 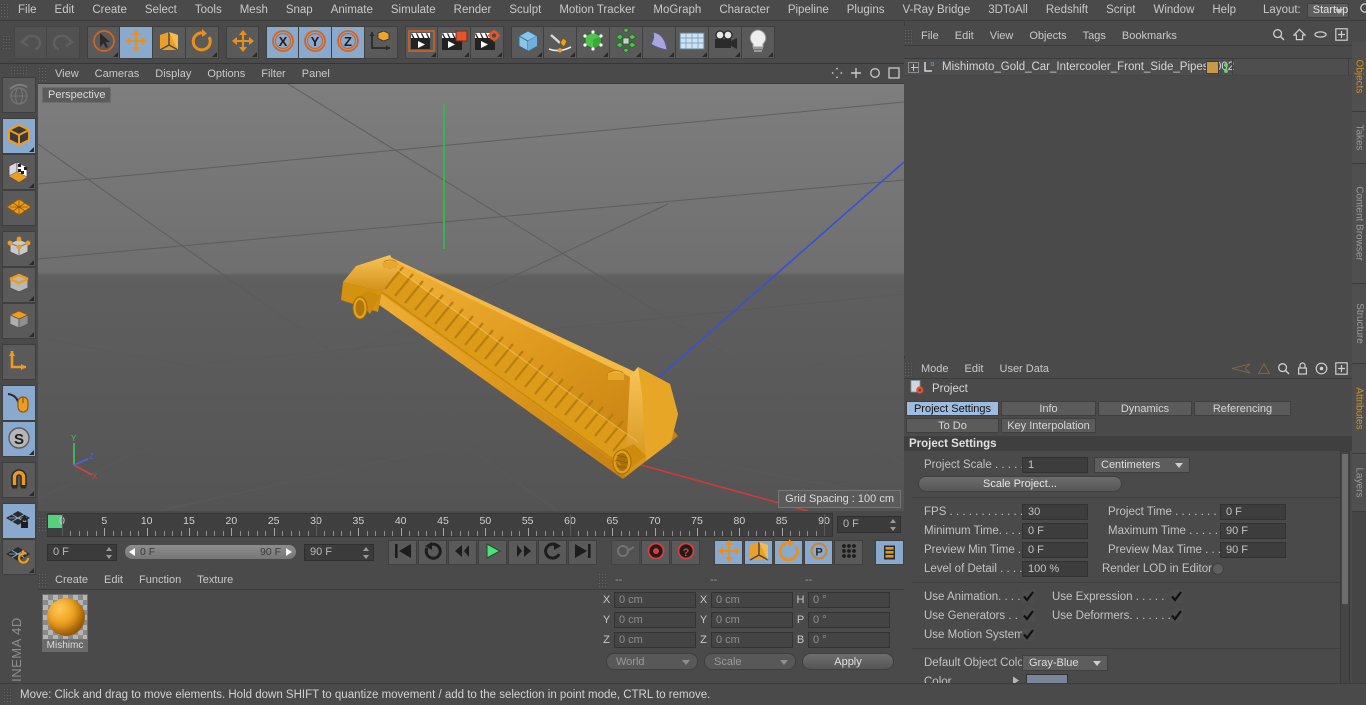 I want to click on ellipse-icon, so click(x=1320, y=36).